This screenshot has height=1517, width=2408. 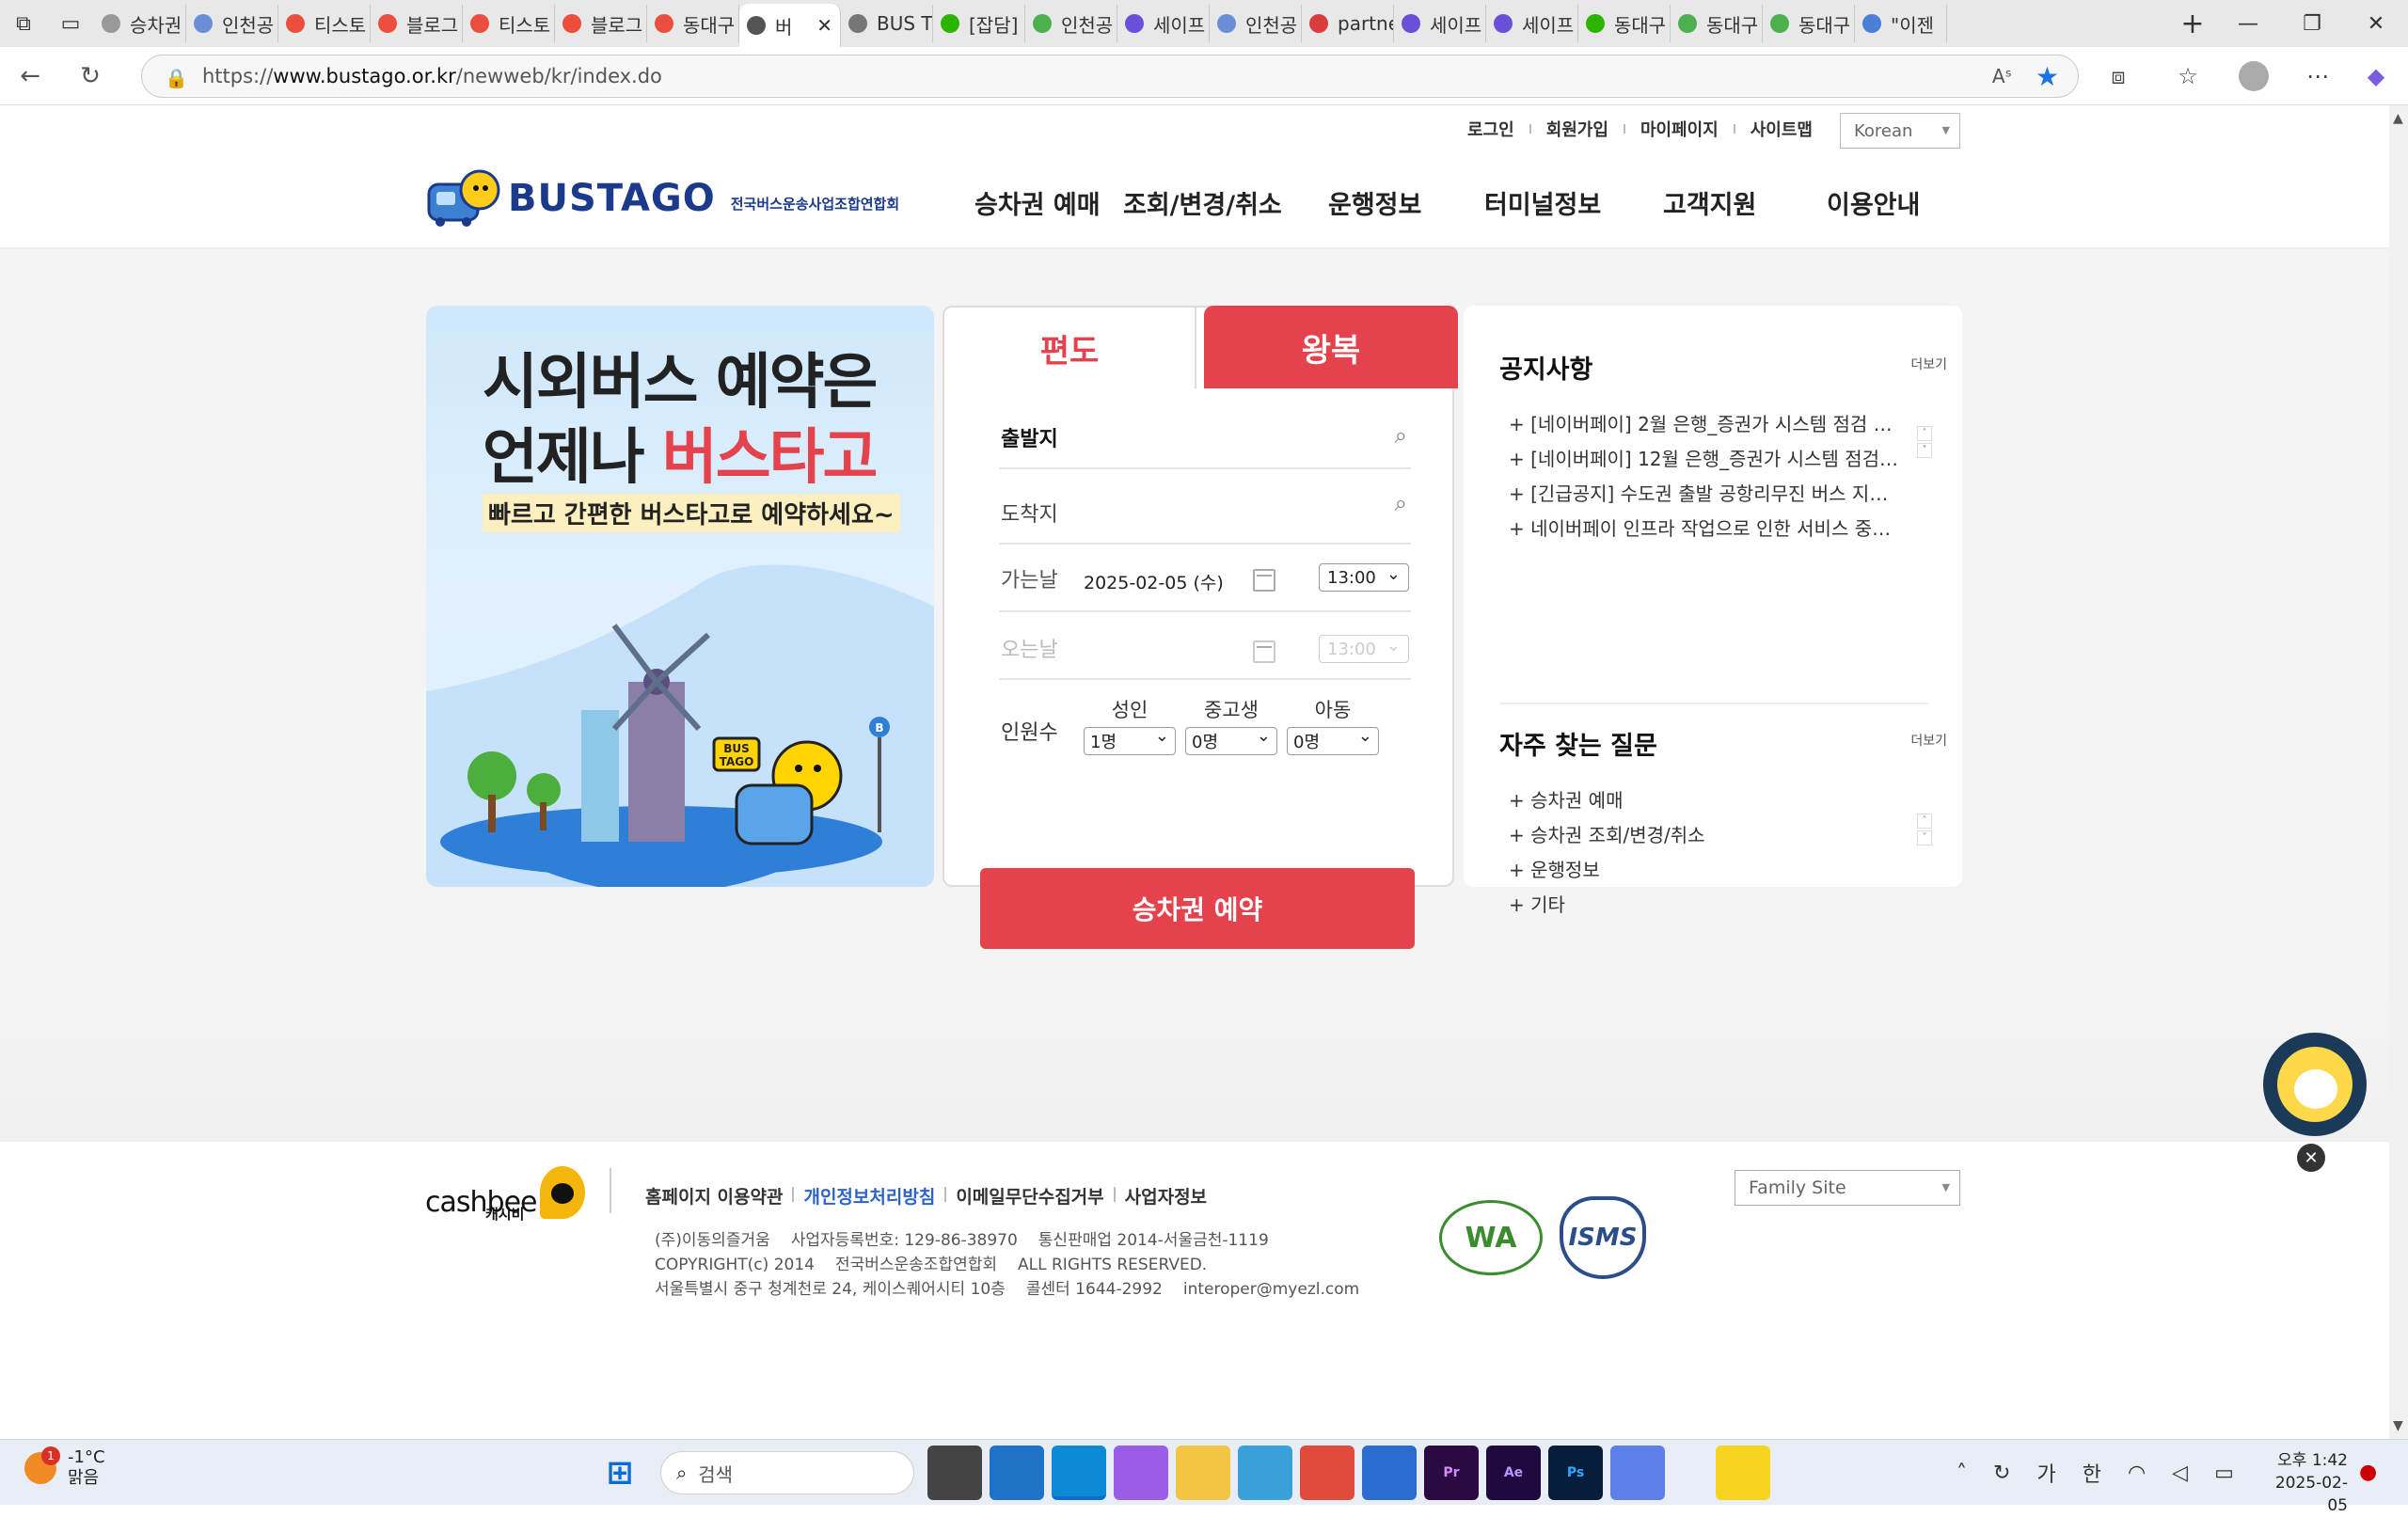 I want to click on tab-actions-icon: ▭, so click(x=71, y=23).